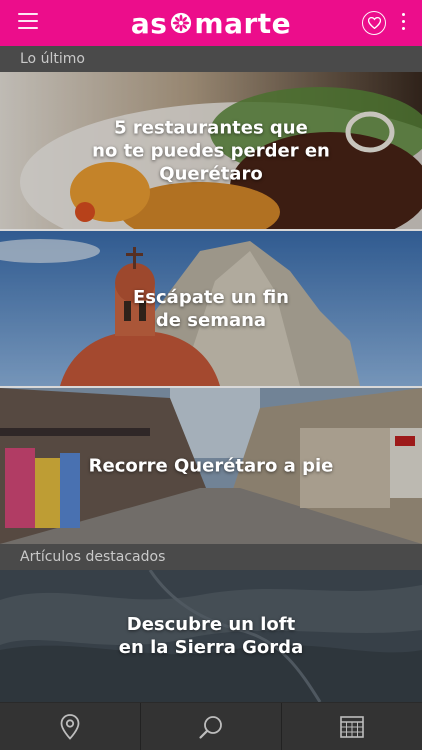 This screenshot has width=422, height=750. I want to click on section-header-featured: Artículos destacados, so click(211, 557).